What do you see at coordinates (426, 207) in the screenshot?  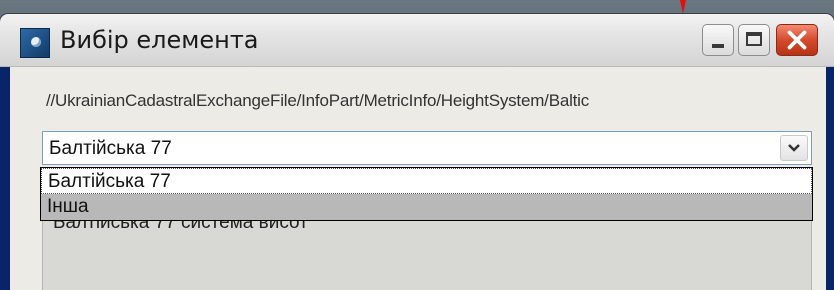 I see `dropdown-option-other: Інша` at bounding box center [426, 207].